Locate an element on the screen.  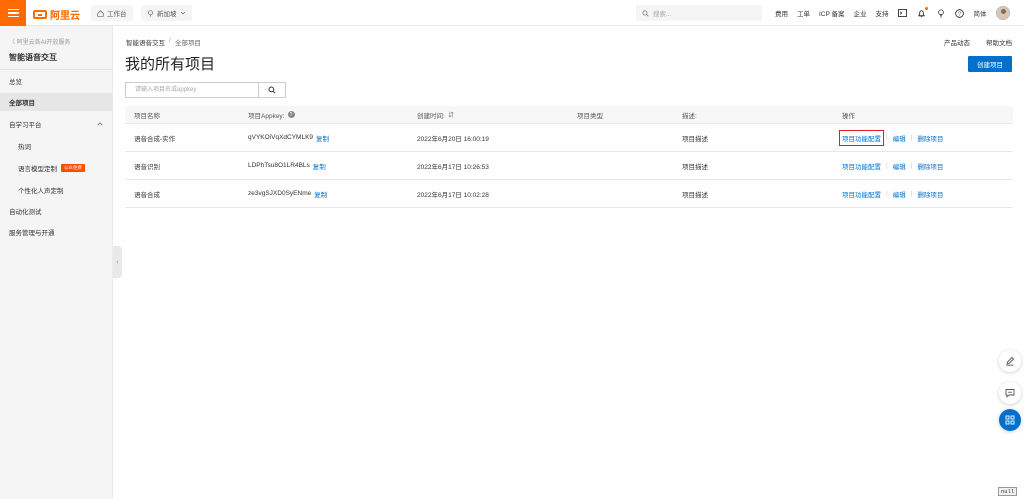
aliyun-logo: 阿里云 is located at coordinates (56, 14).